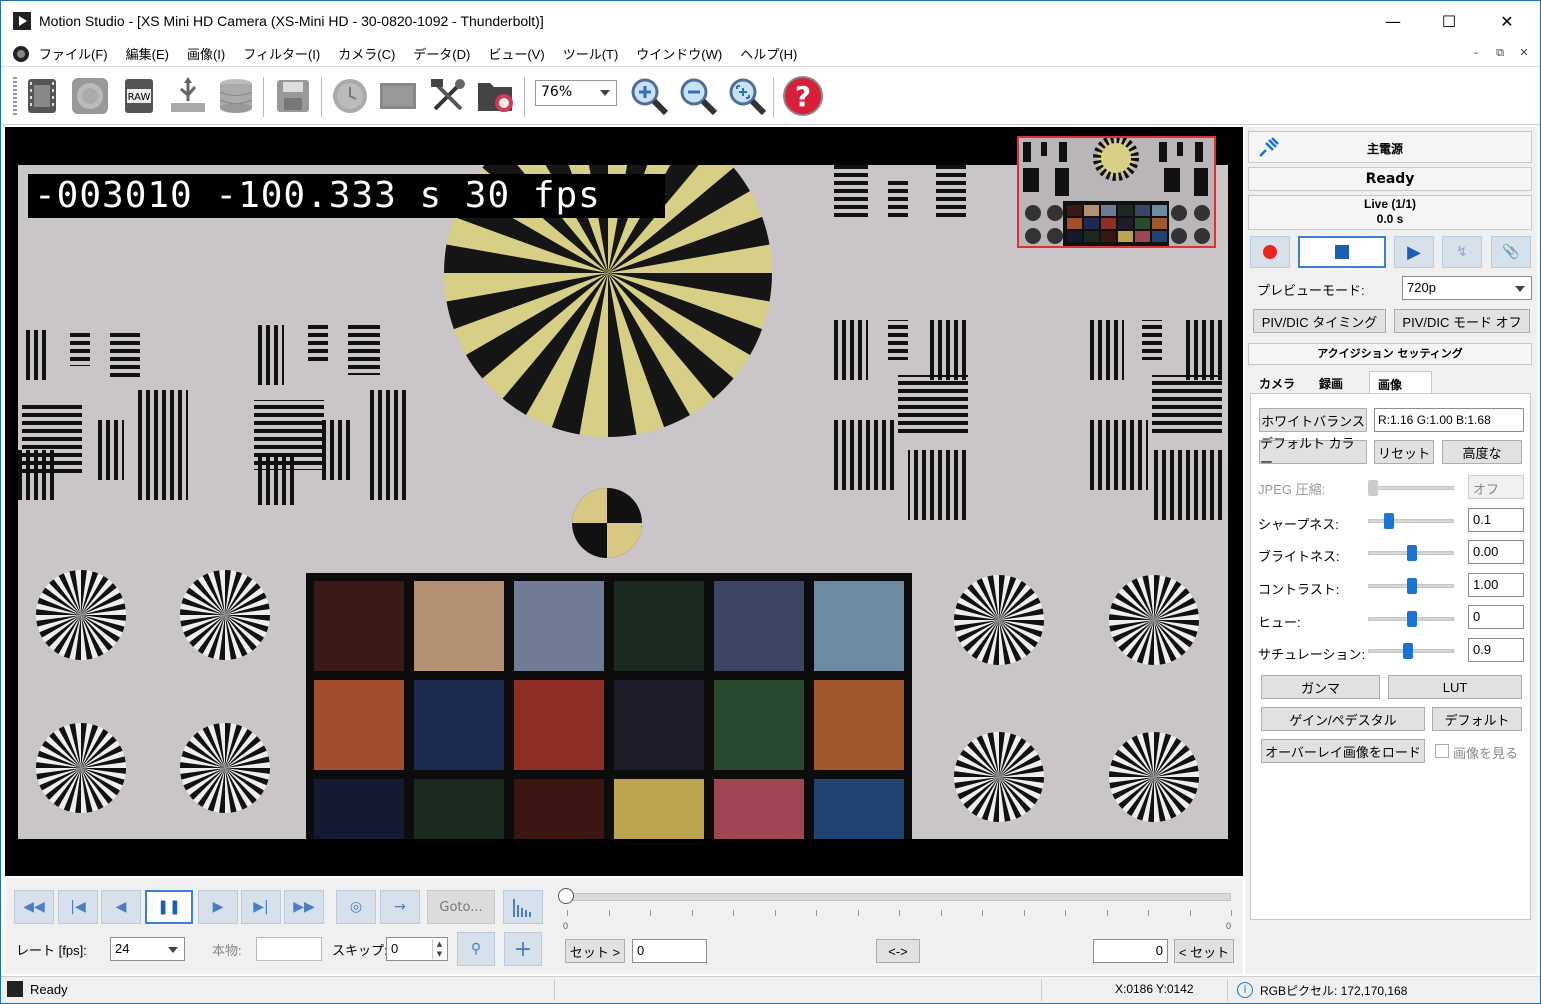 Image resolution: width=1541 pixels, height=1004 pixels. Describe the element at coordinates (1496, 552) in the screenshot. I see `brightness-field: 0.00` at that location.